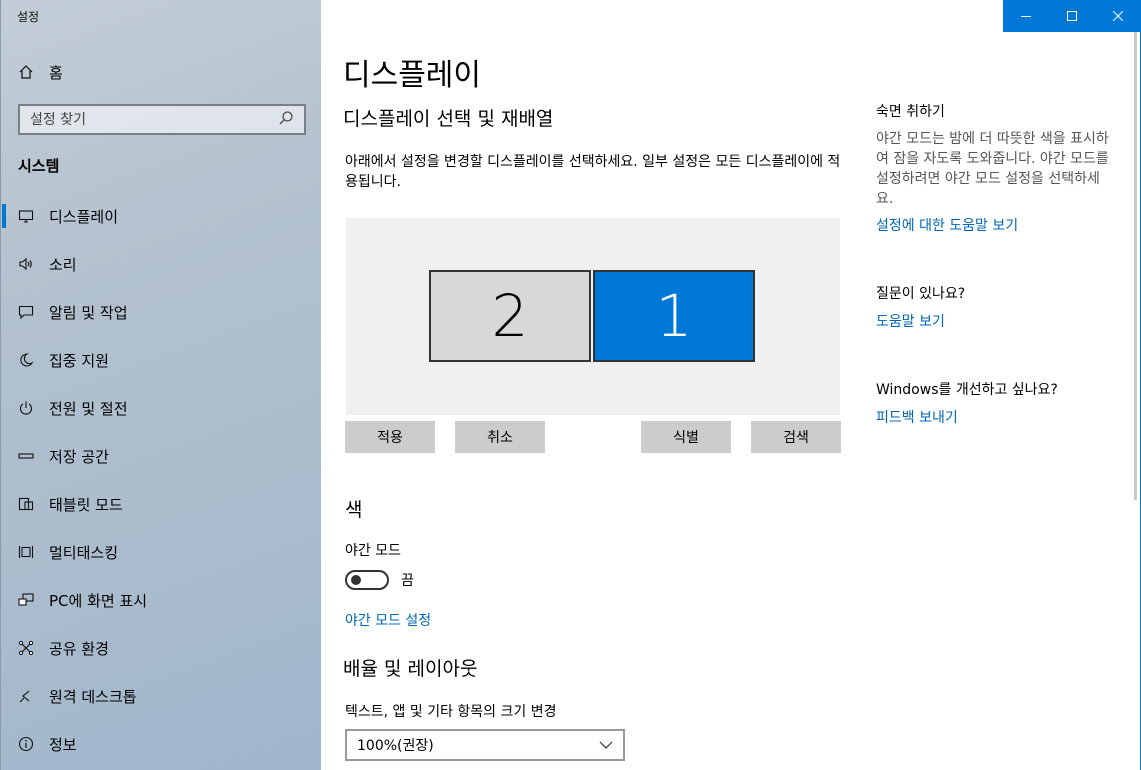  Describe the element at coordinates (63, 744) in the screenshot. I see `sidebar-item-label: 정보` at that location.